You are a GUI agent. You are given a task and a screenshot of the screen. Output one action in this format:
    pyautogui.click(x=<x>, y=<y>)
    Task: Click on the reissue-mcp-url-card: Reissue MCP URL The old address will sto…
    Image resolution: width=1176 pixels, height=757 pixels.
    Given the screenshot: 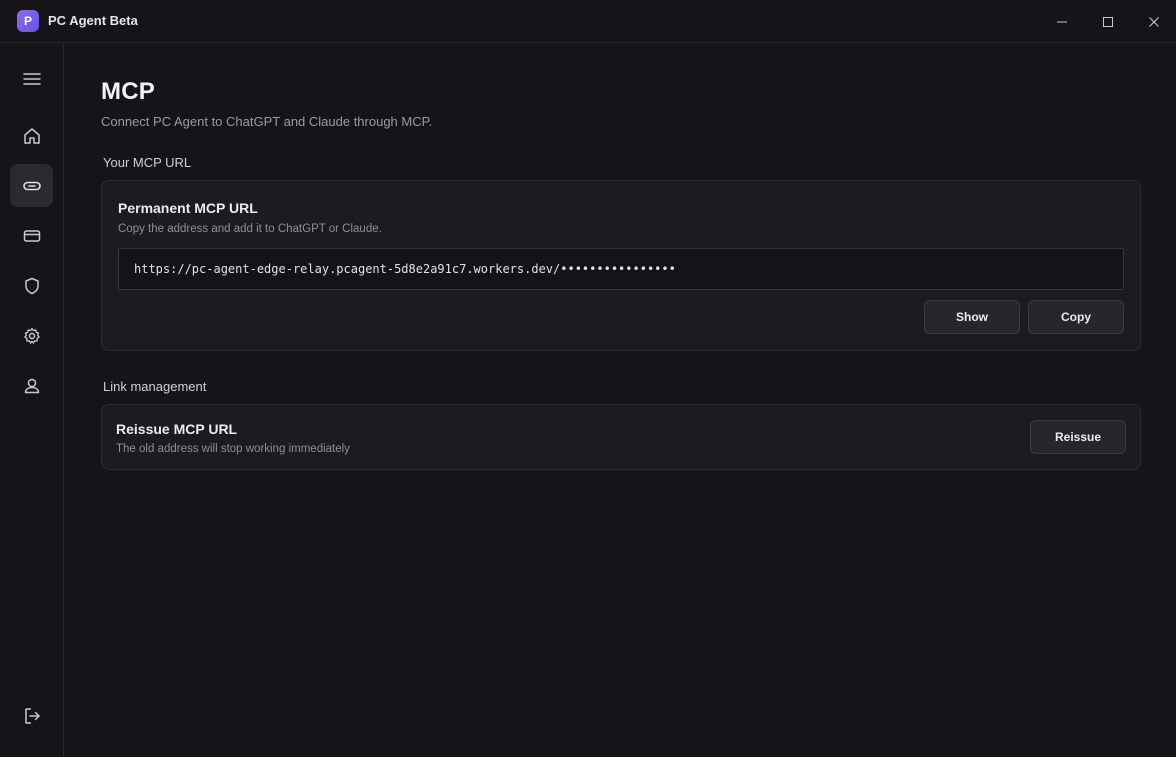 What is the action you would take?
    pyautogui.click(x=621, y=437)
    